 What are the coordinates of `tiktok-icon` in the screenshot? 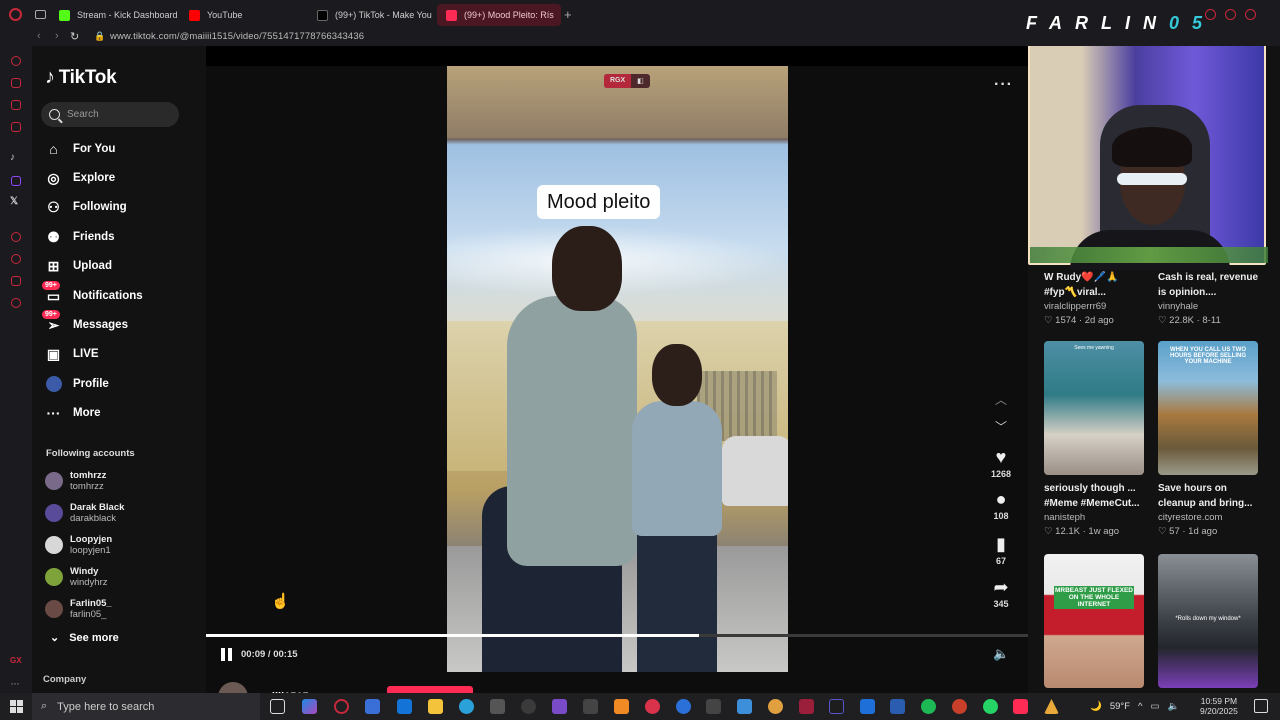 It's located at (1020, 706).